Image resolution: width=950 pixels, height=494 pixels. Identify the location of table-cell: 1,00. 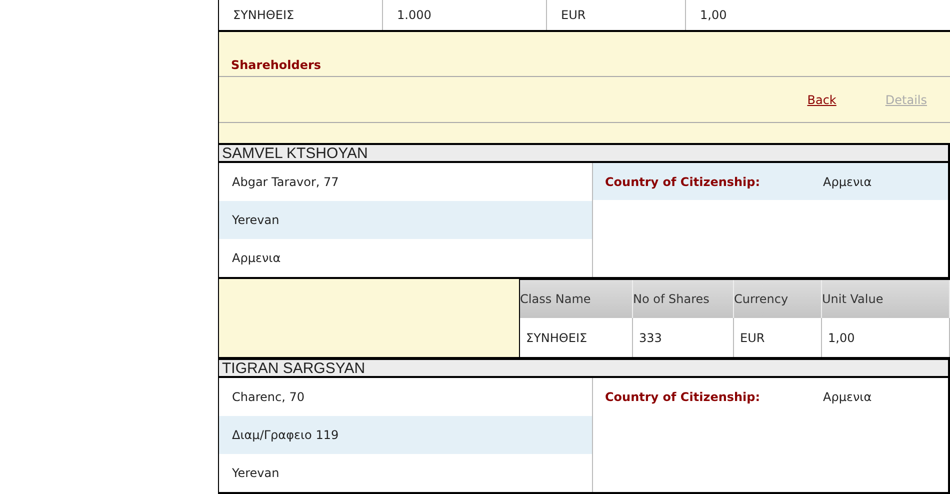
(886, 337).